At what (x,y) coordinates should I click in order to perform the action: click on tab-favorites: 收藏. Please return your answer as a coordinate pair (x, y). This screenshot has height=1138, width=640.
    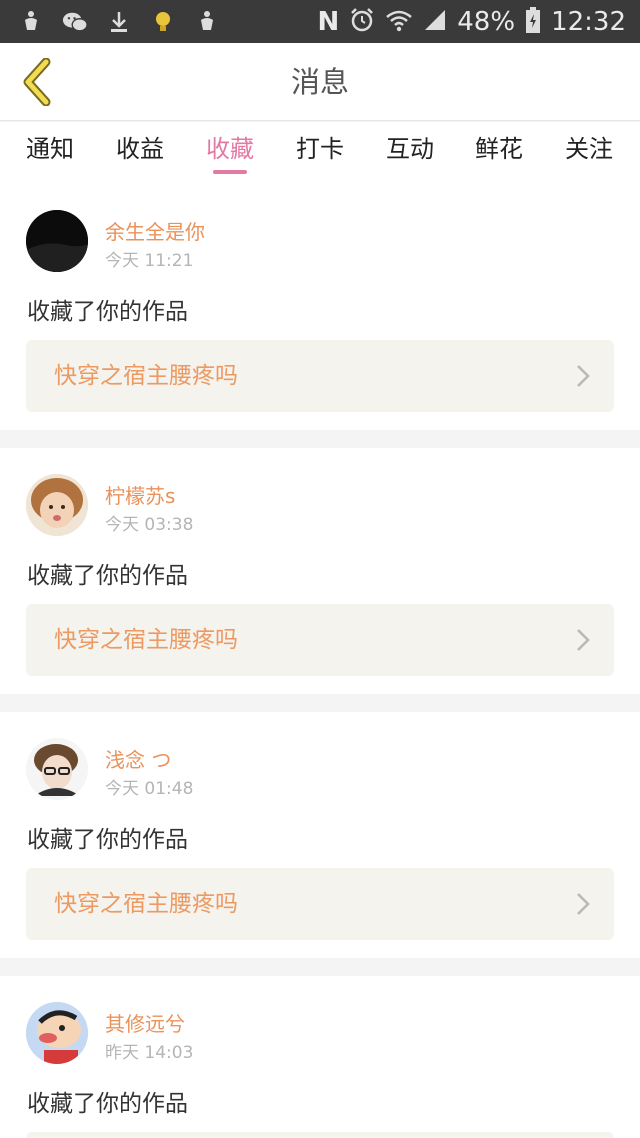
    Looking at the image, I should click on (230, 153).